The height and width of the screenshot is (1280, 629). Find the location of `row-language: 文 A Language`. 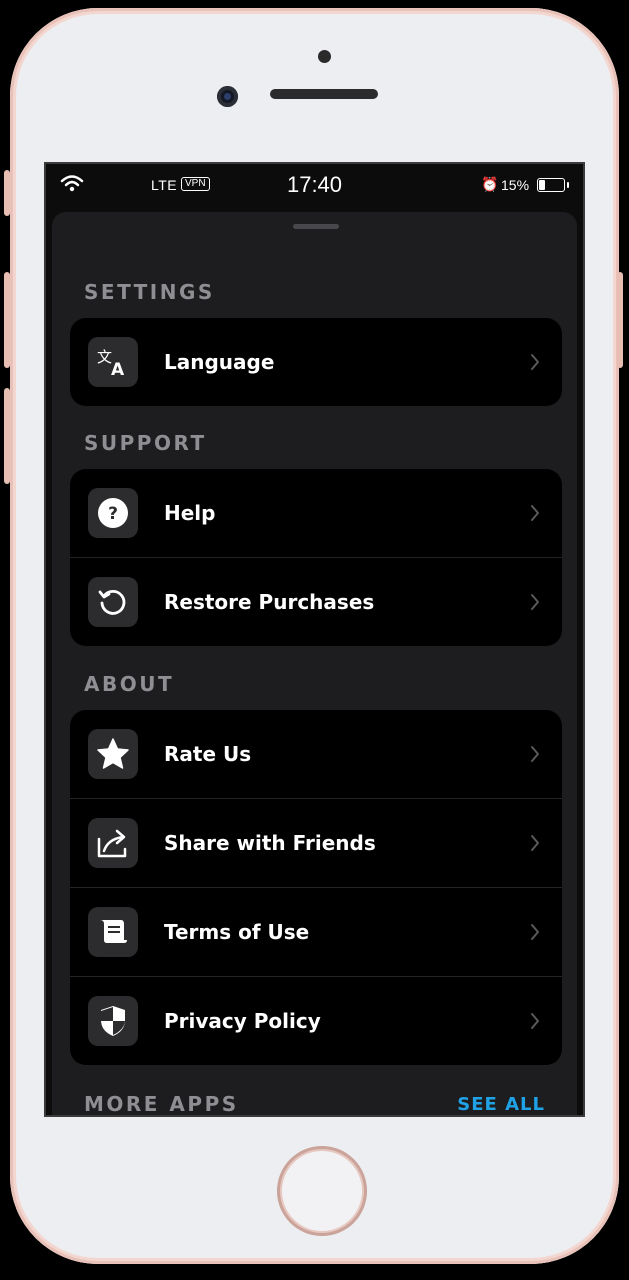

row-language: 文 A Language is located at coordinates (316, 362).